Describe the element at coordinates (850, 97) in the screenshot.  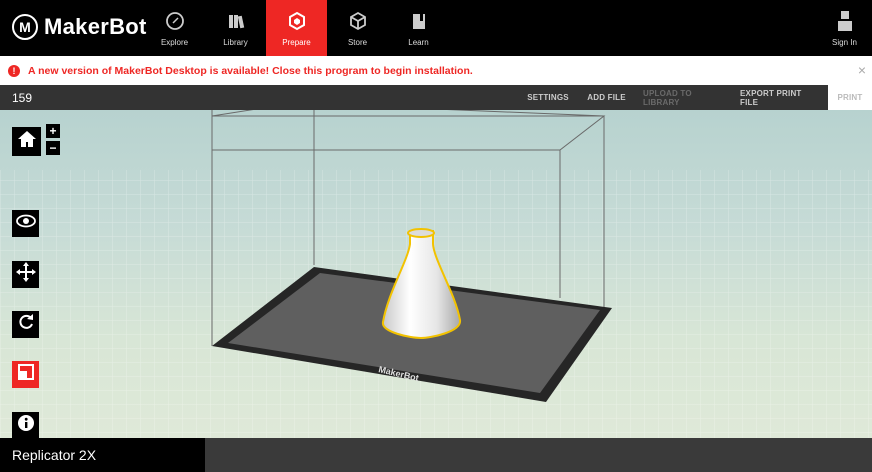
I see `print-button: PRINT` at that location.